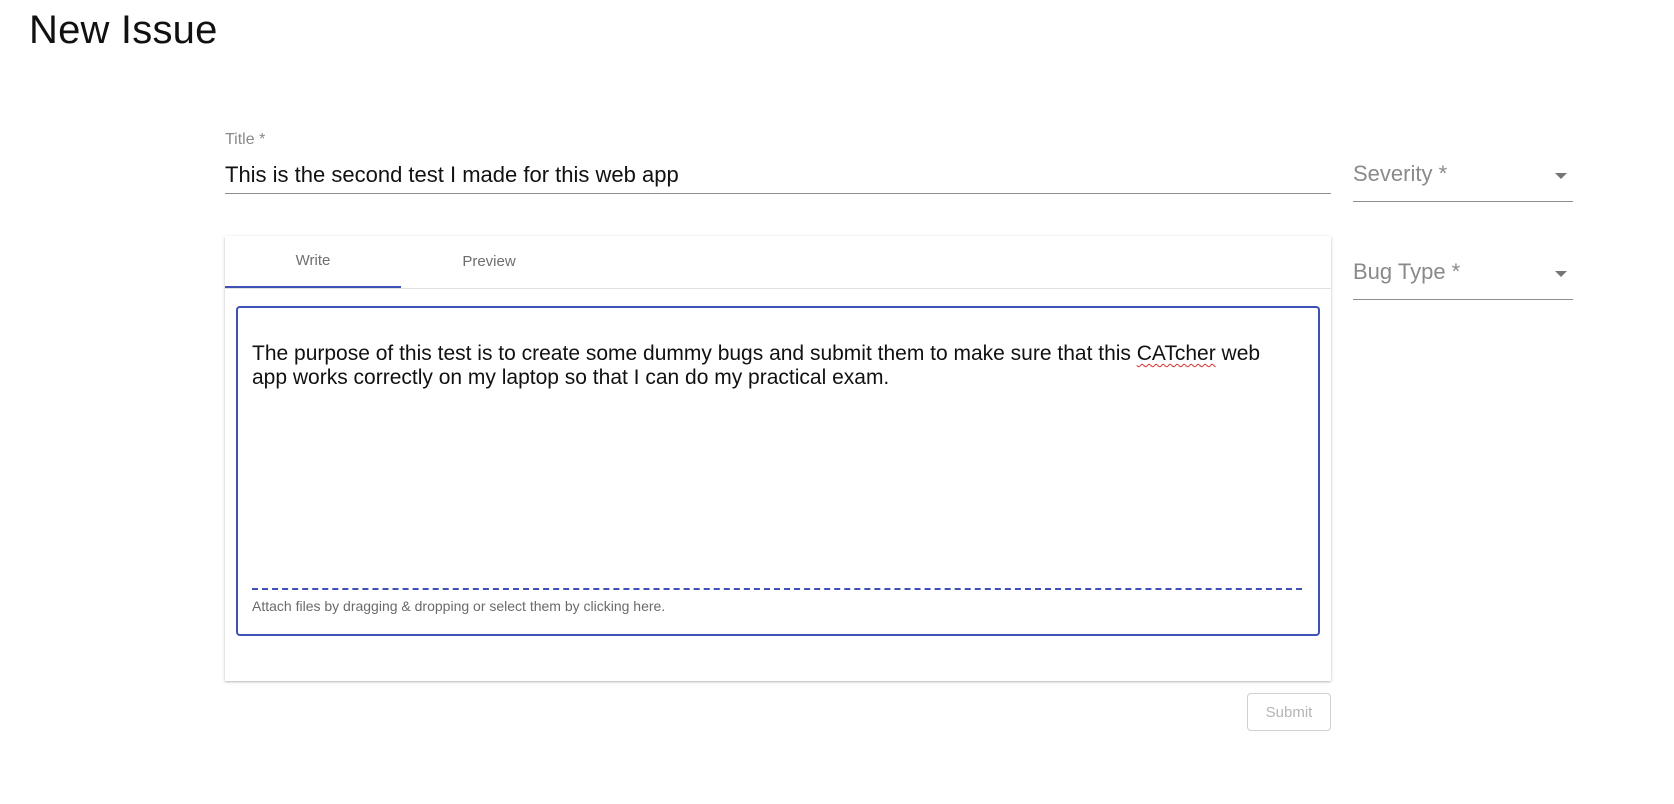 The image size is (1674, 804). What do you see at coordinates (1463, 276) in the screenshot?
I see `bug-type-select: Bug Type *` at bounding box center [1463, 276].